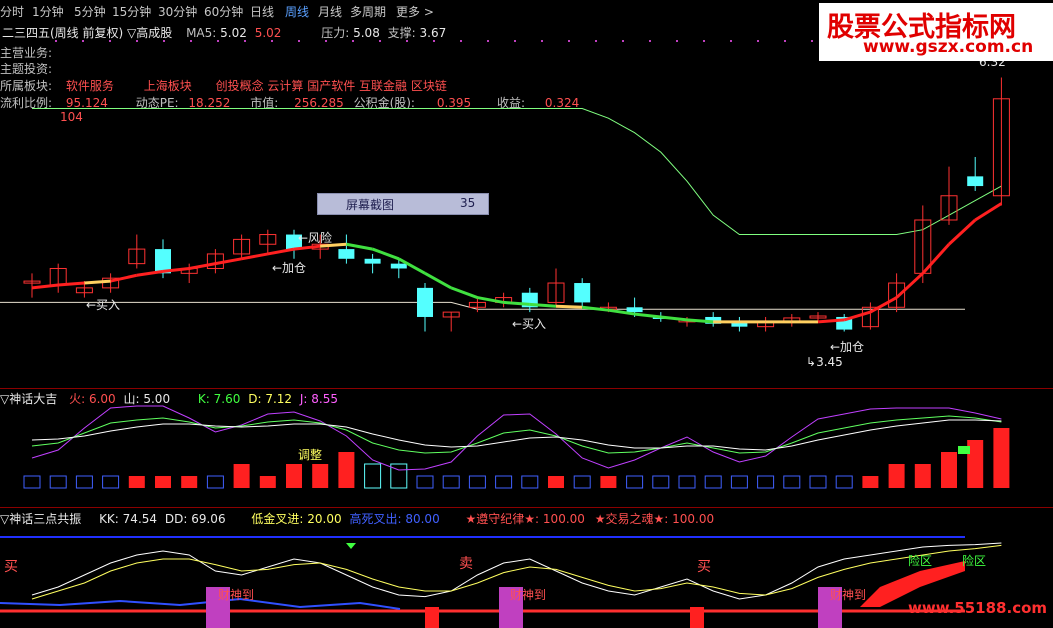 The height and width of the screenshot is (628, 1053). Describe the element at coordinates (482, 305) in the screenshot. I see `support-line` at that location.